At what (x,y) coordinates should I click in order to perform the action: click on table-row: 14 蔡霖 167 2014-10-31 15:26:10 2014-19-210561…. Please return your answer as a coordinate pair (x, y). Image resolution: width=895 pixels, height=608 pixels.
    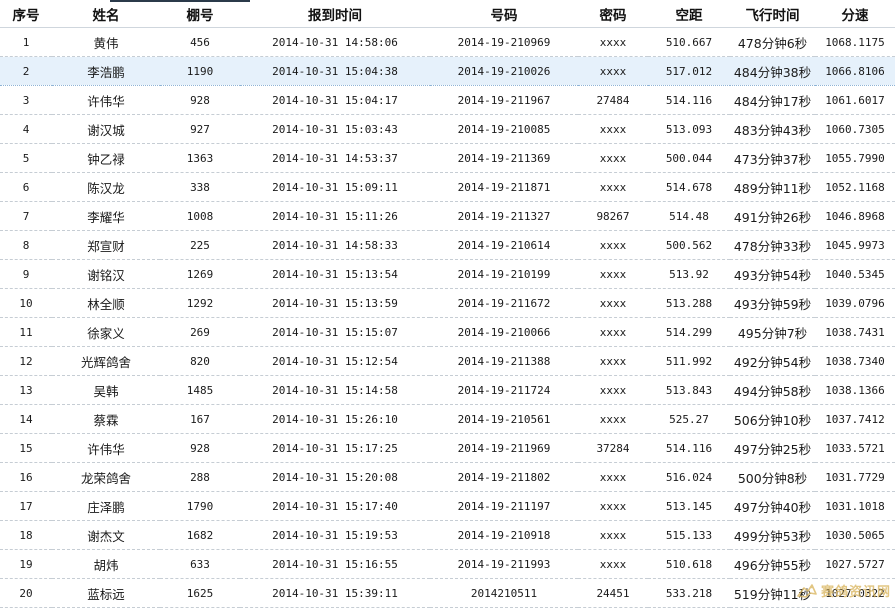
    Looking at the image, I should click on (447, 419).